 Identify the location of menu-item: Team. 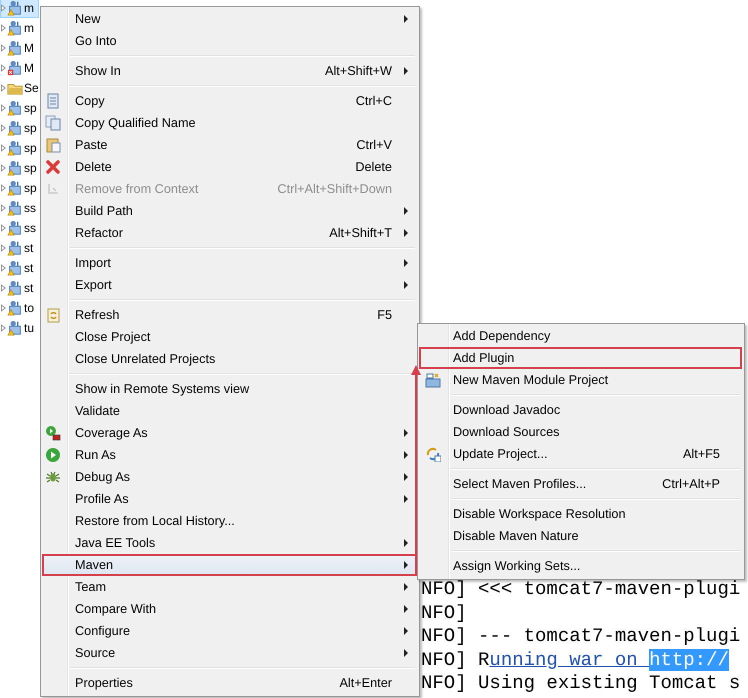
(229, 587).